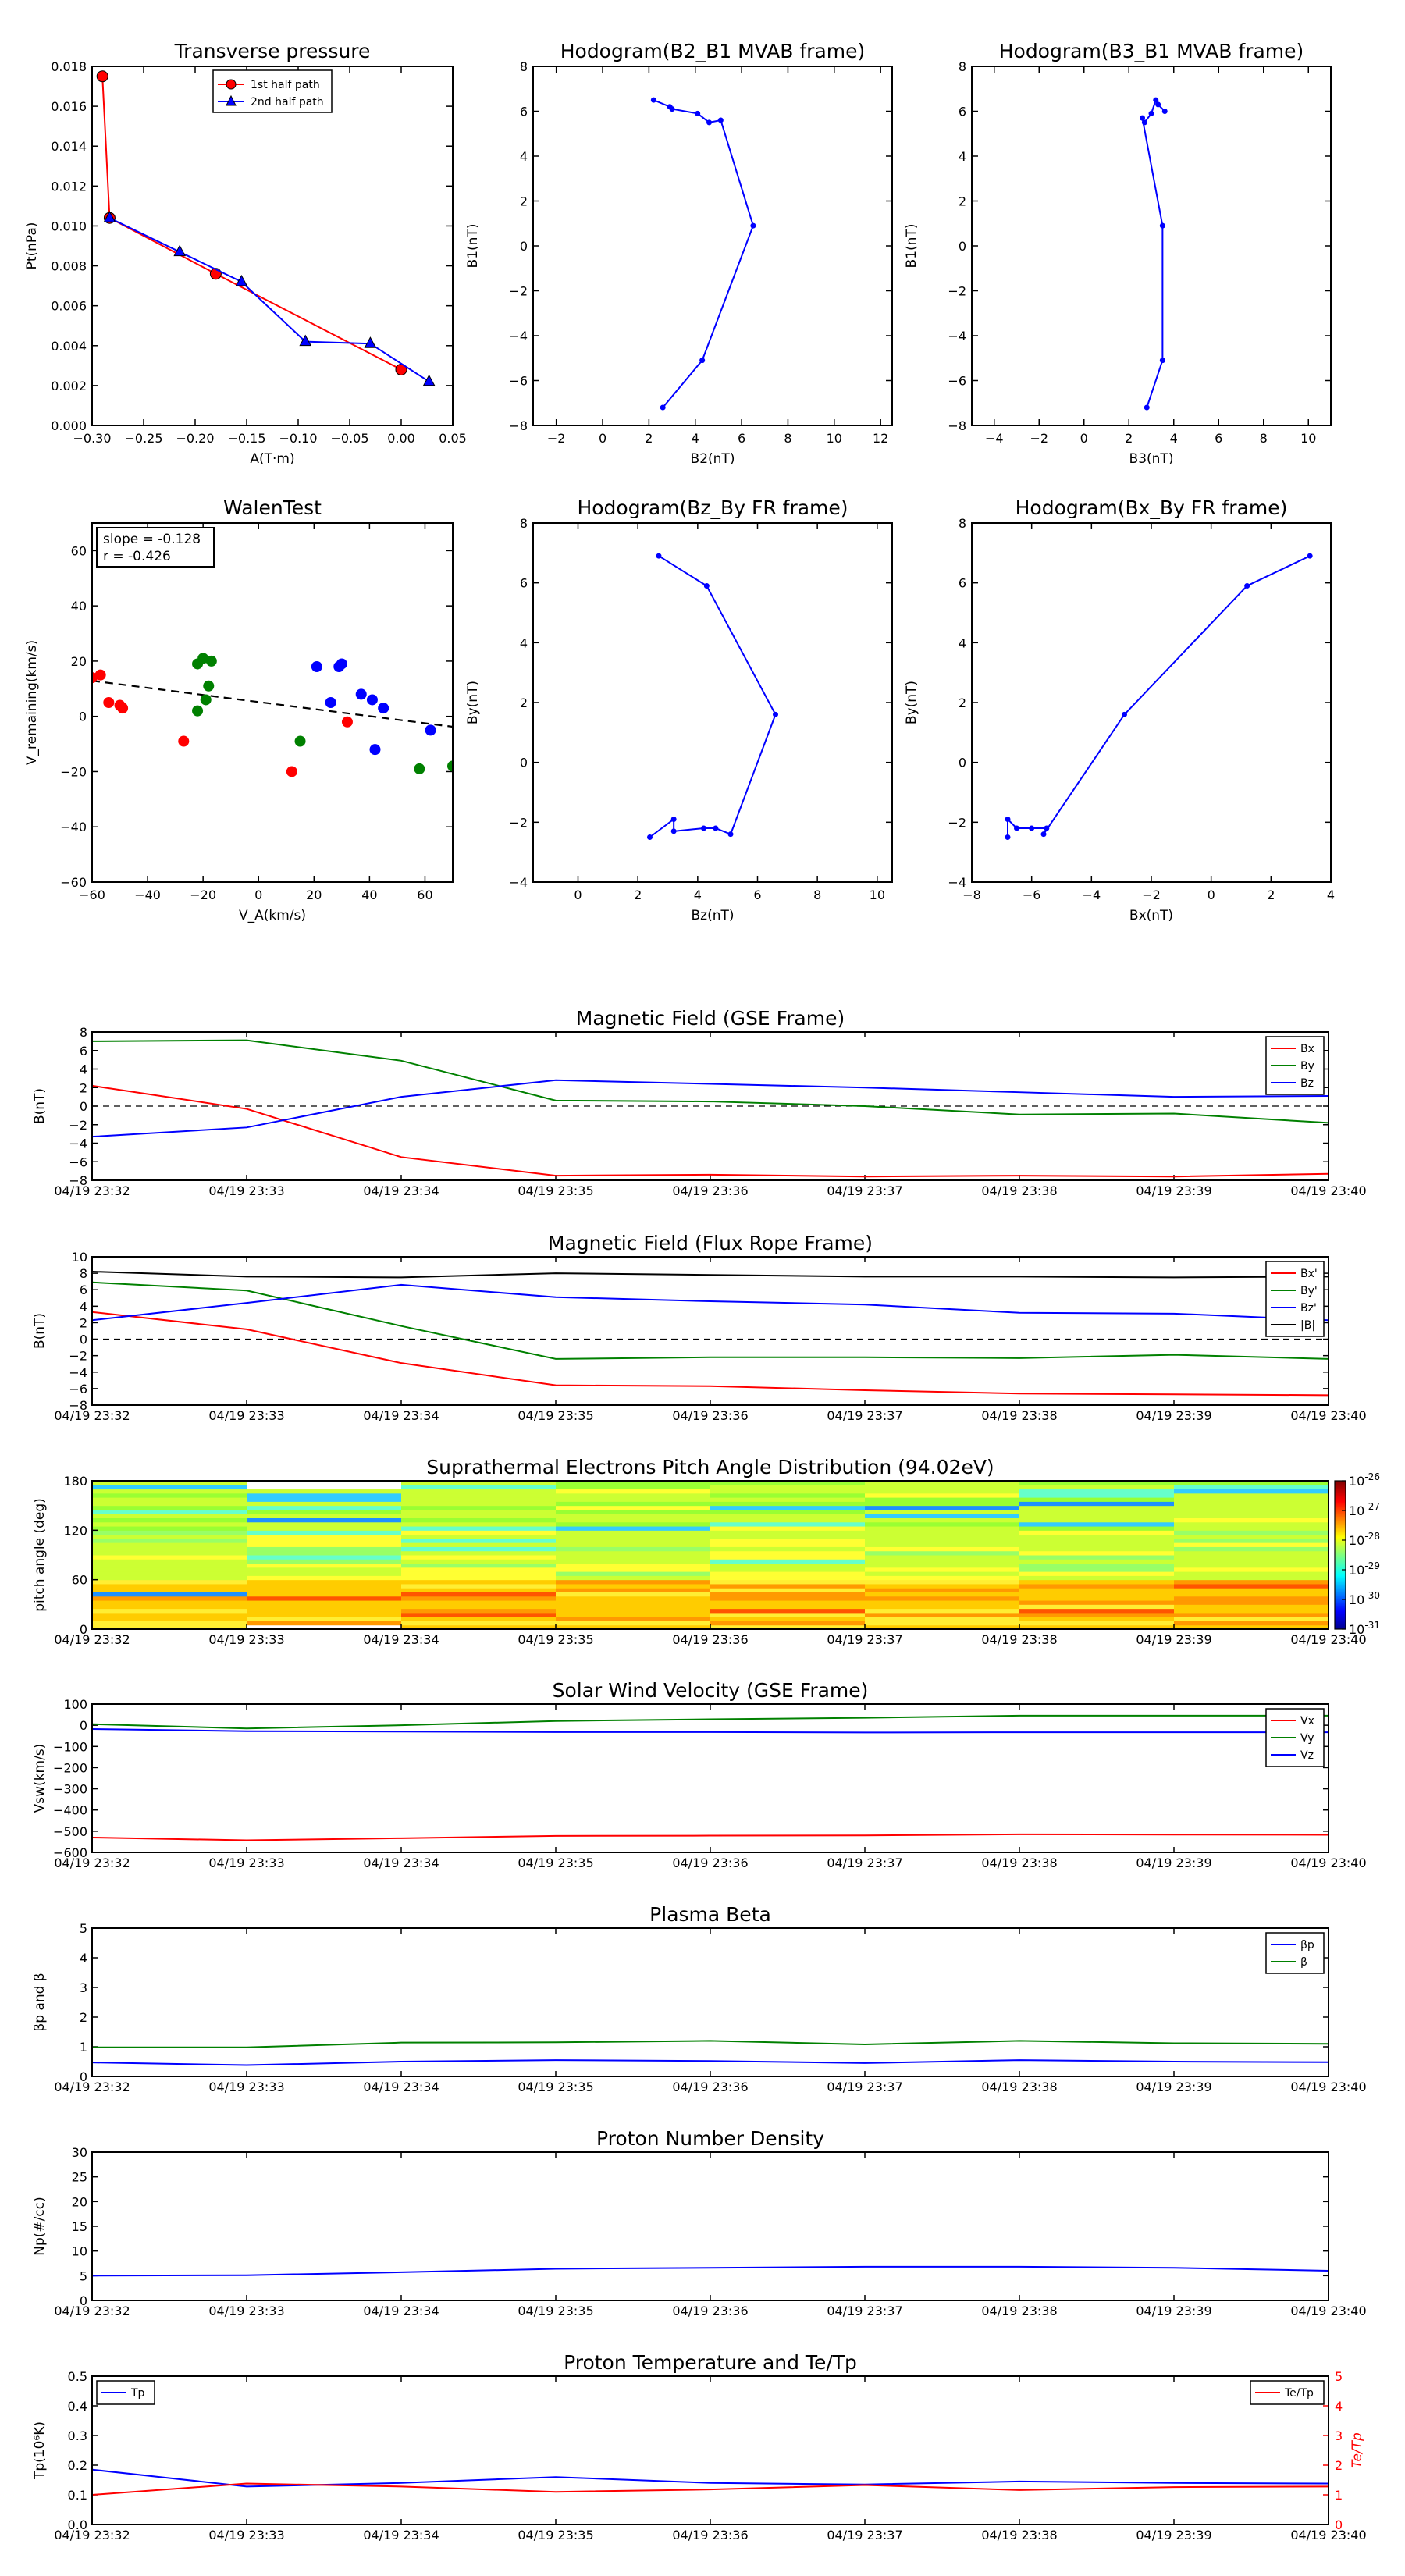  Describe the element at coordinates (78, 1356) in the screenshot. I see `y-tick-label: −2` at that location.